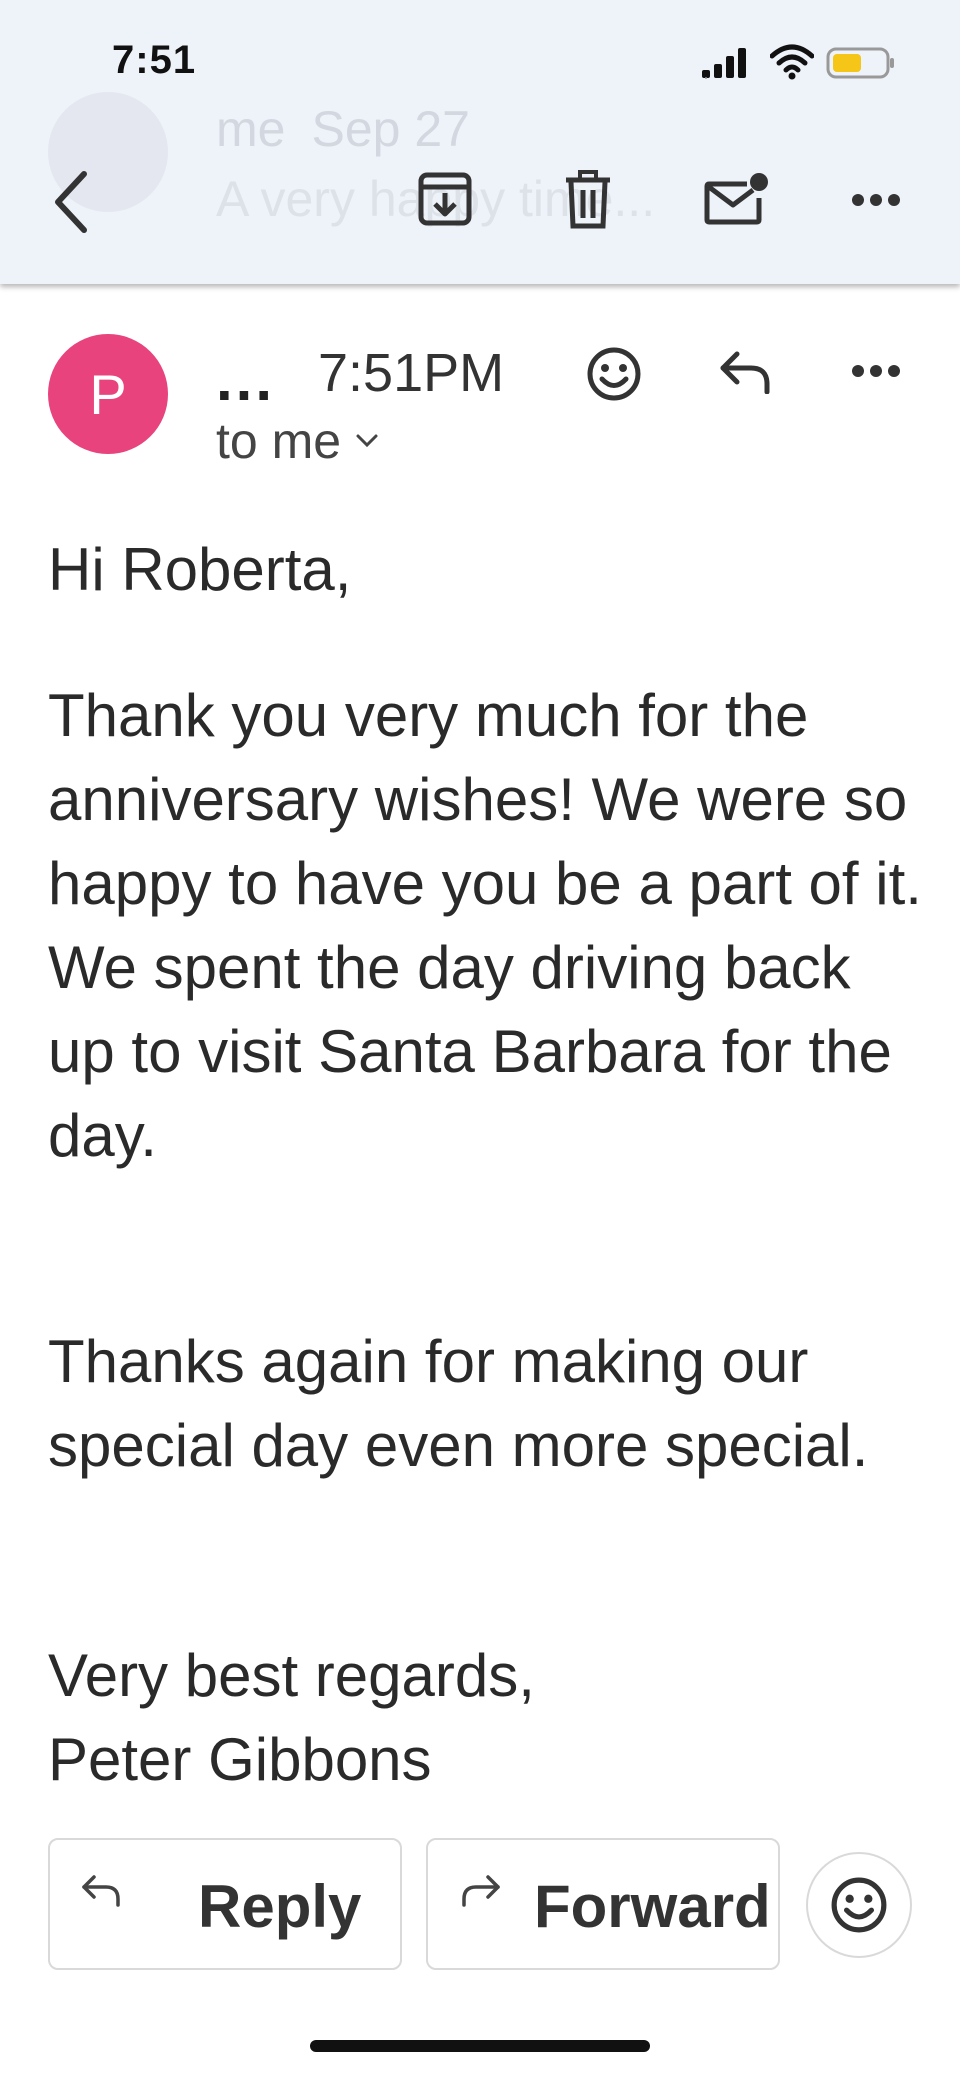 The width and height of the screenshot is (960, 2079). I want to click on forward-button: Forward, so click(603, 1904).